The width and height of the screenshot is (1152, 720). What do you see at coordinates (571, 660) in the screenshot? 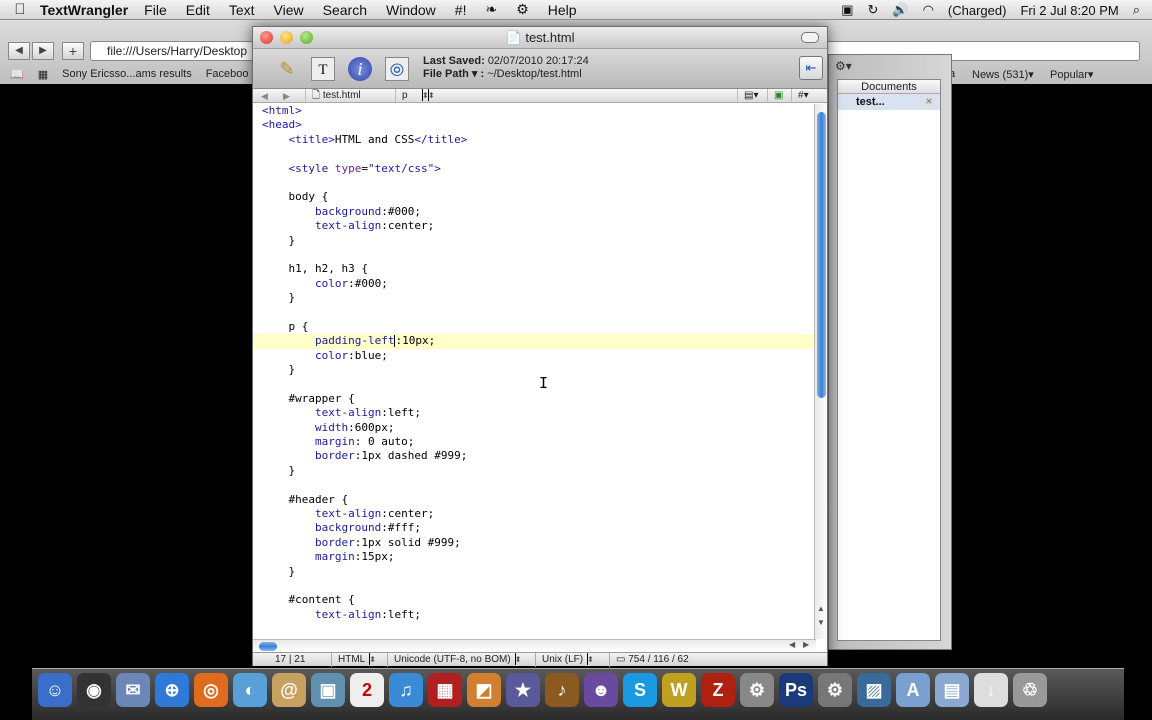
I see `line-endings-menu: Unix (LF) ⬍` at bounding box center [571, 660].